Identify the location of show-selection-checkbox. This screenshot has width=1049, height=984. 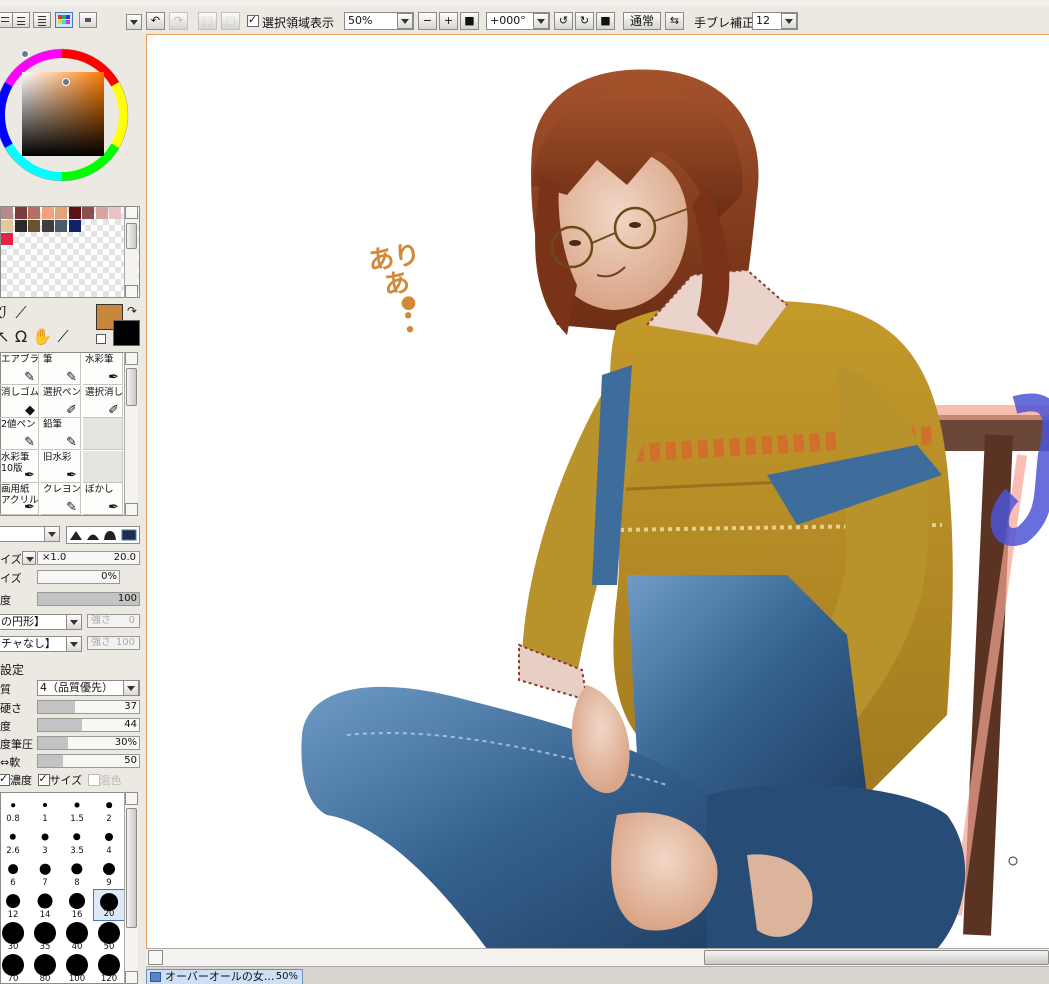
(253, 20).